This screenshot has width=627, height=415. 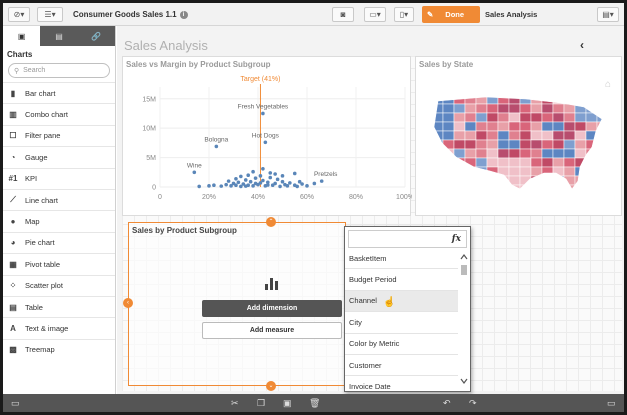 What do you see at coordinates (518, 136) in the screenshot?
I see `map-chart-panel: Sales by State ⌂` at bounding box center [518, 136].